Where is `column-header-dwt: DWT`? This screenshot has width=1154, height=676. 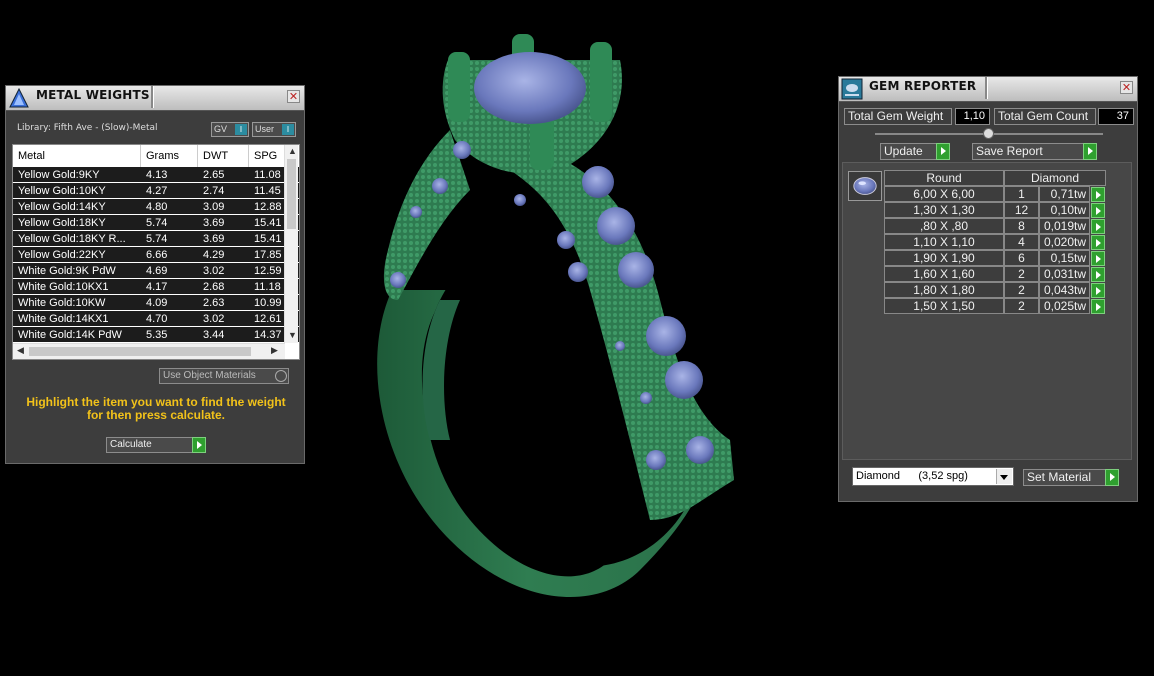
column-header-dwt: DWT is located at coordinates (223, 156).